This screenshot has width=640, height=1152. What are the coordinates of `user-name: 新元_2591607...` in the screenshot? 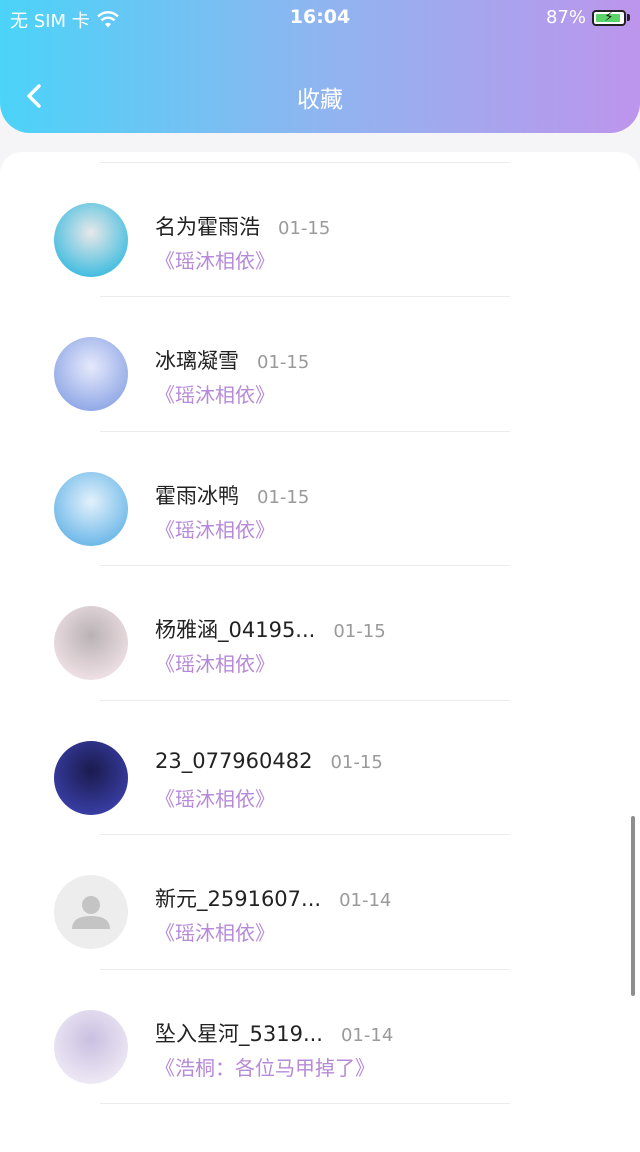 It's located at (238, 899).